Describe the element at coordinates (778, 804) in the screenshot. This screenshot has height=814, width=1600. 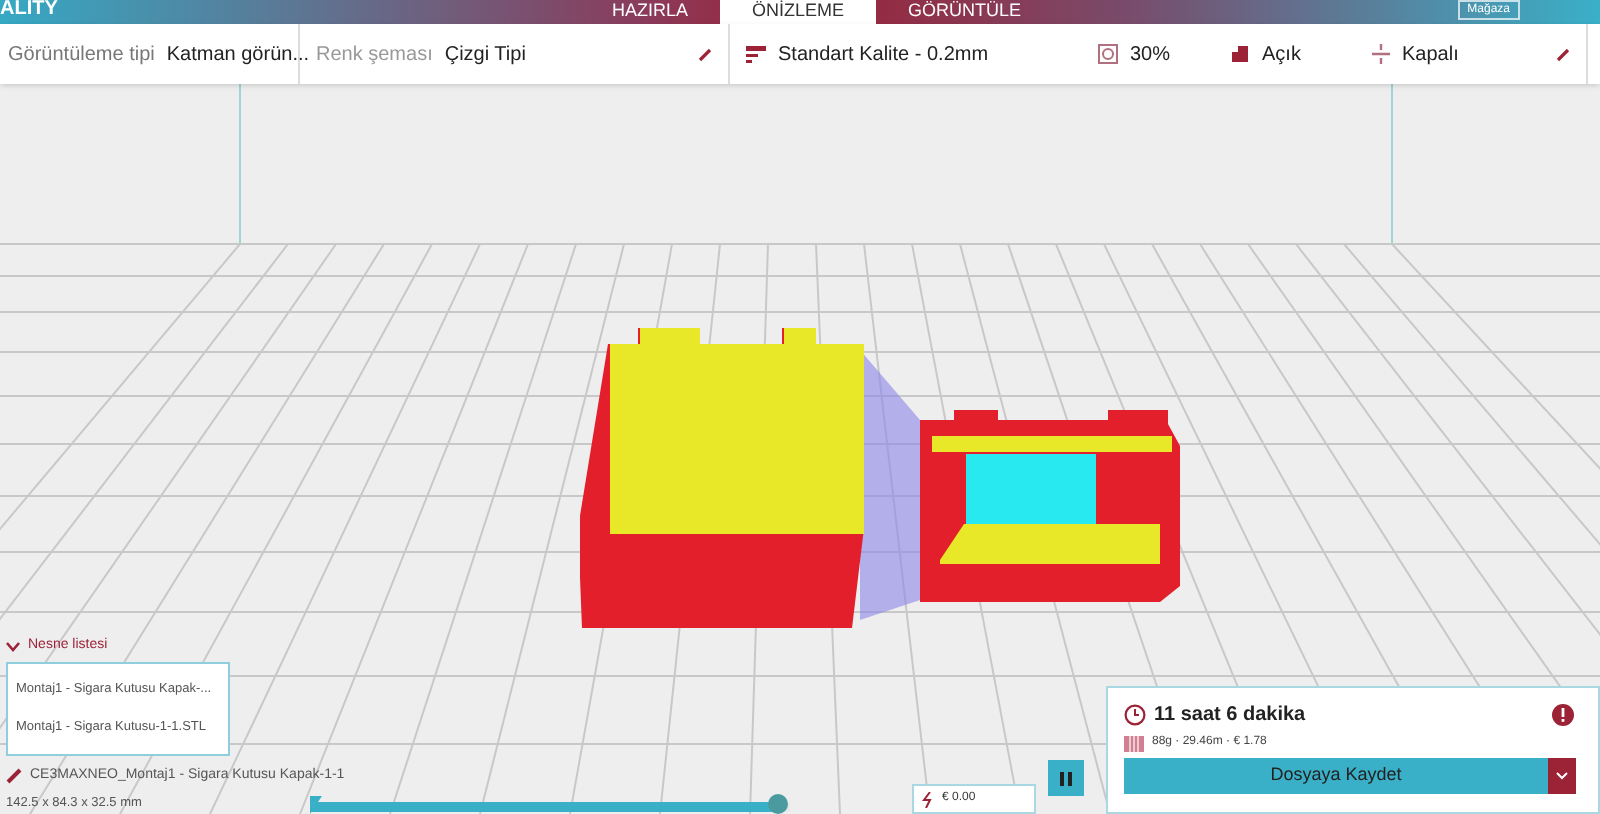
I see `slider-handle` at that location.